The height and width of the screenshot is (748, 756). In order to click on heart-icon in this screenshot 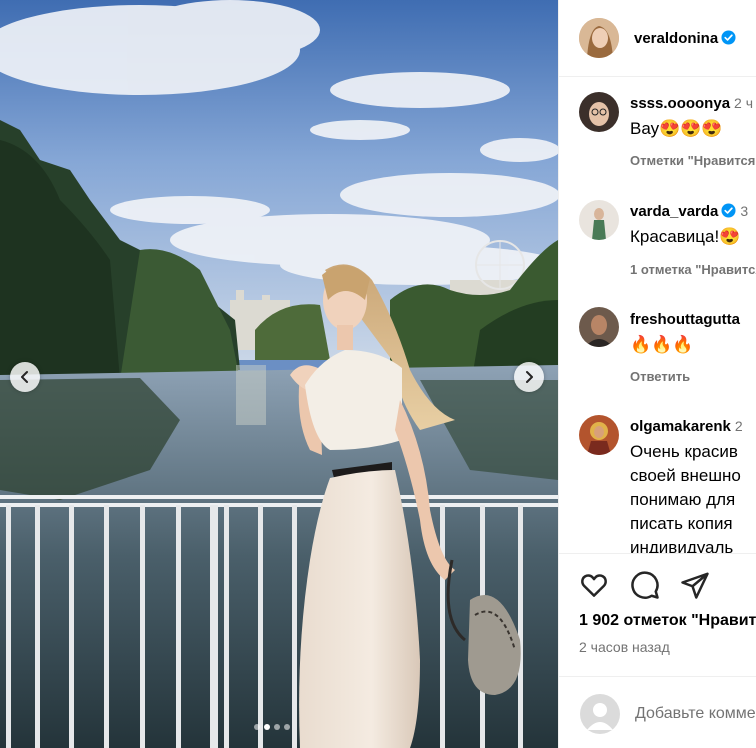, I will do `click(594, 585)`.